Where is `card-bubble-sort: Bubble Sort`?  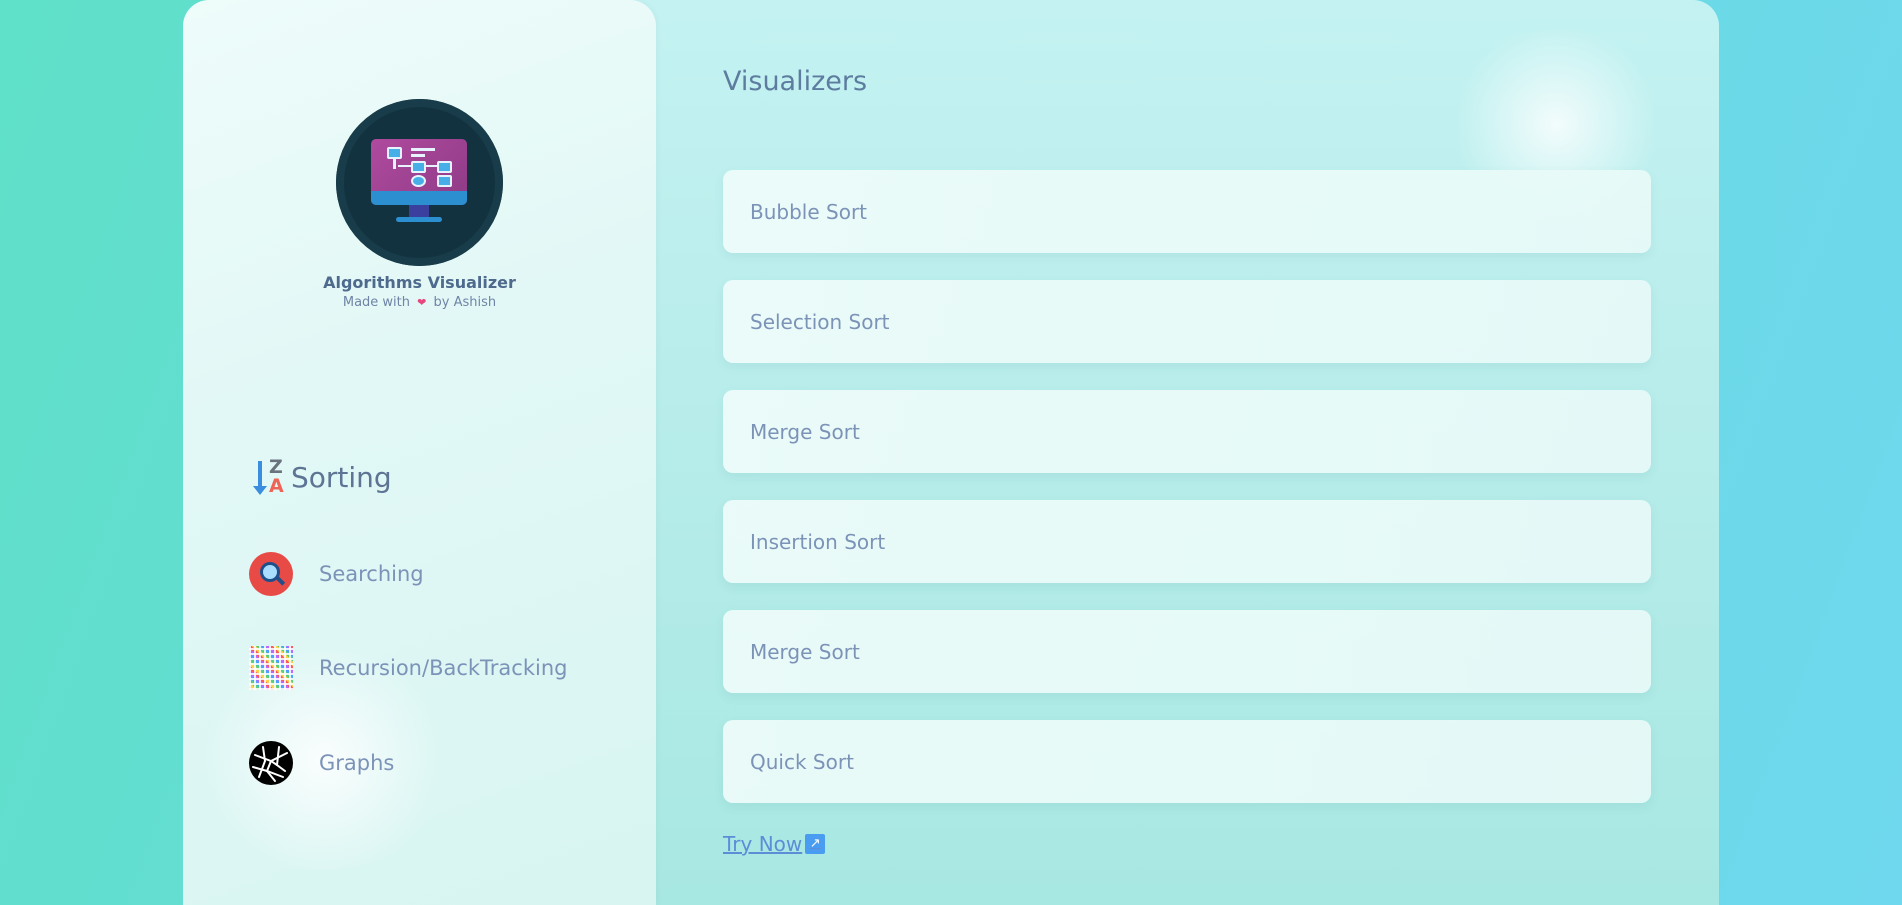 card-bubble-sort: Bubble Sort is located at coordinates (1187, 211).